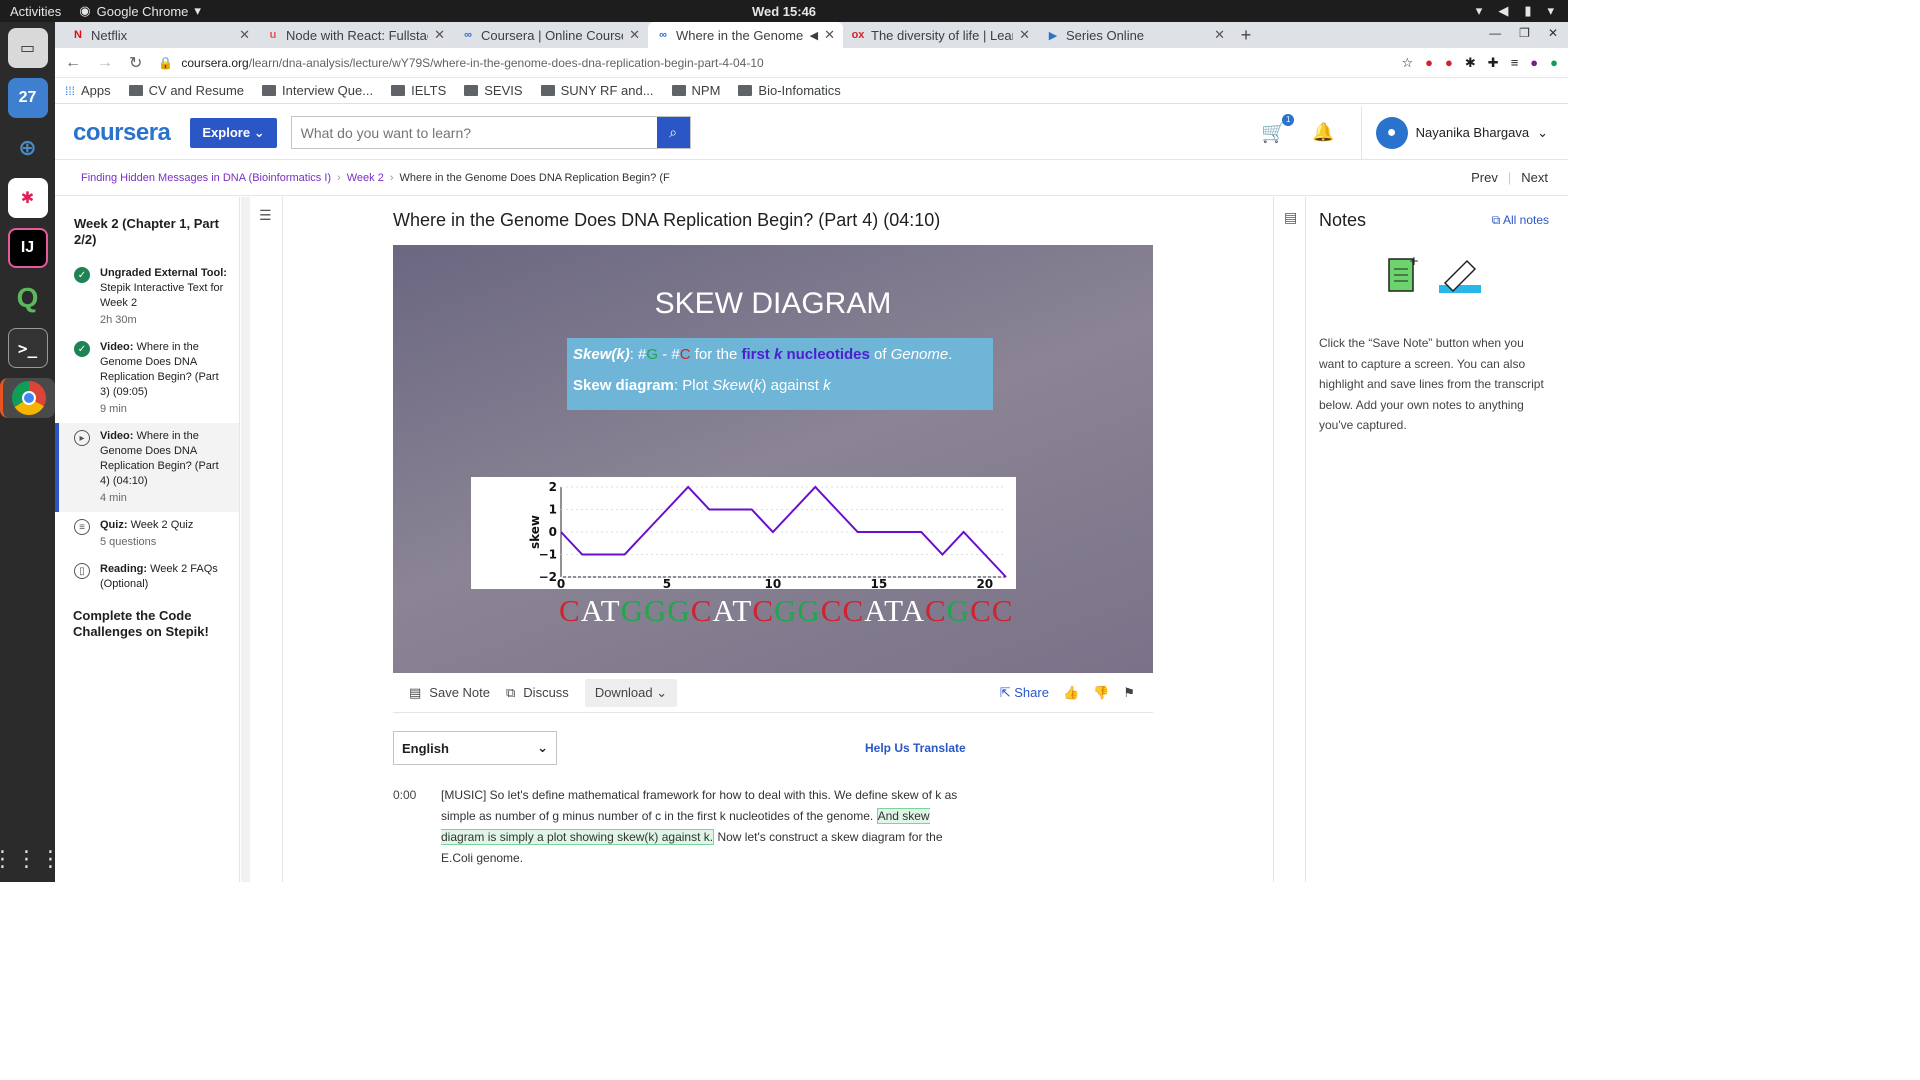 The image size is (1920, 1080). What do you see at coordinates (786, 611) in the screenshot?
I see `dna-sequence: CATGGGCATCGGCCATACGCC` at bounding box center [786, 611].